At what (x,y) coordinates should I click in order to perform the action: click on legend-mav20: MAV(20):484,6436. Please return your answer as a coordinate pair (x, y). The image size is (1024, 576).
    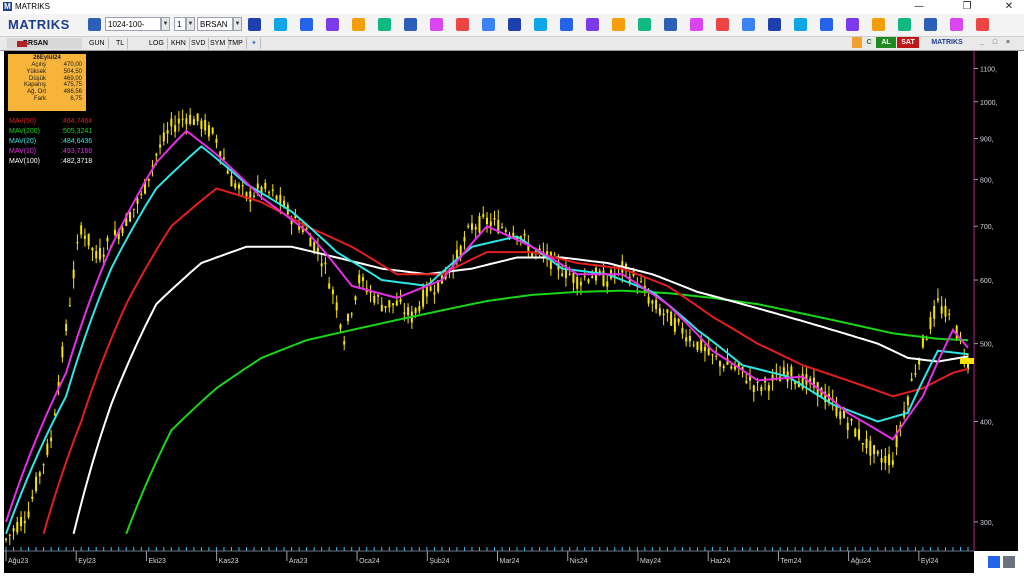
    Looking at the image, I should click on (50, 142).